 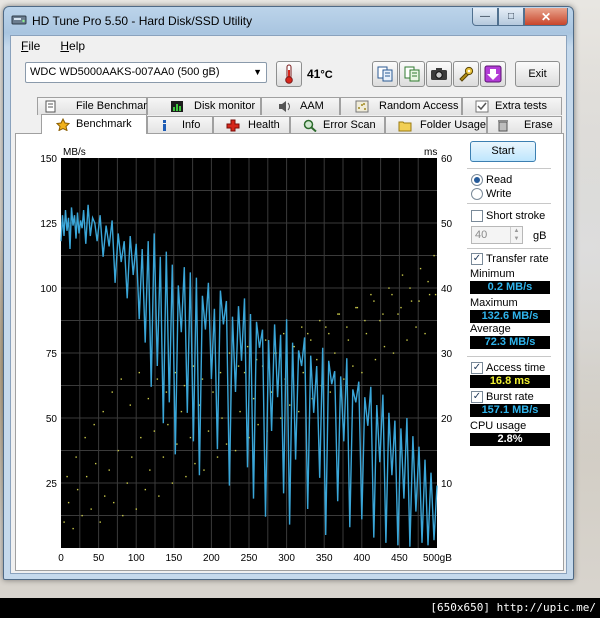 What do you see at coordinates (516, 235) in the screenshot?
I see `spinner-arrows-icon: ▲ ▼` at bounding box center [516, 235].